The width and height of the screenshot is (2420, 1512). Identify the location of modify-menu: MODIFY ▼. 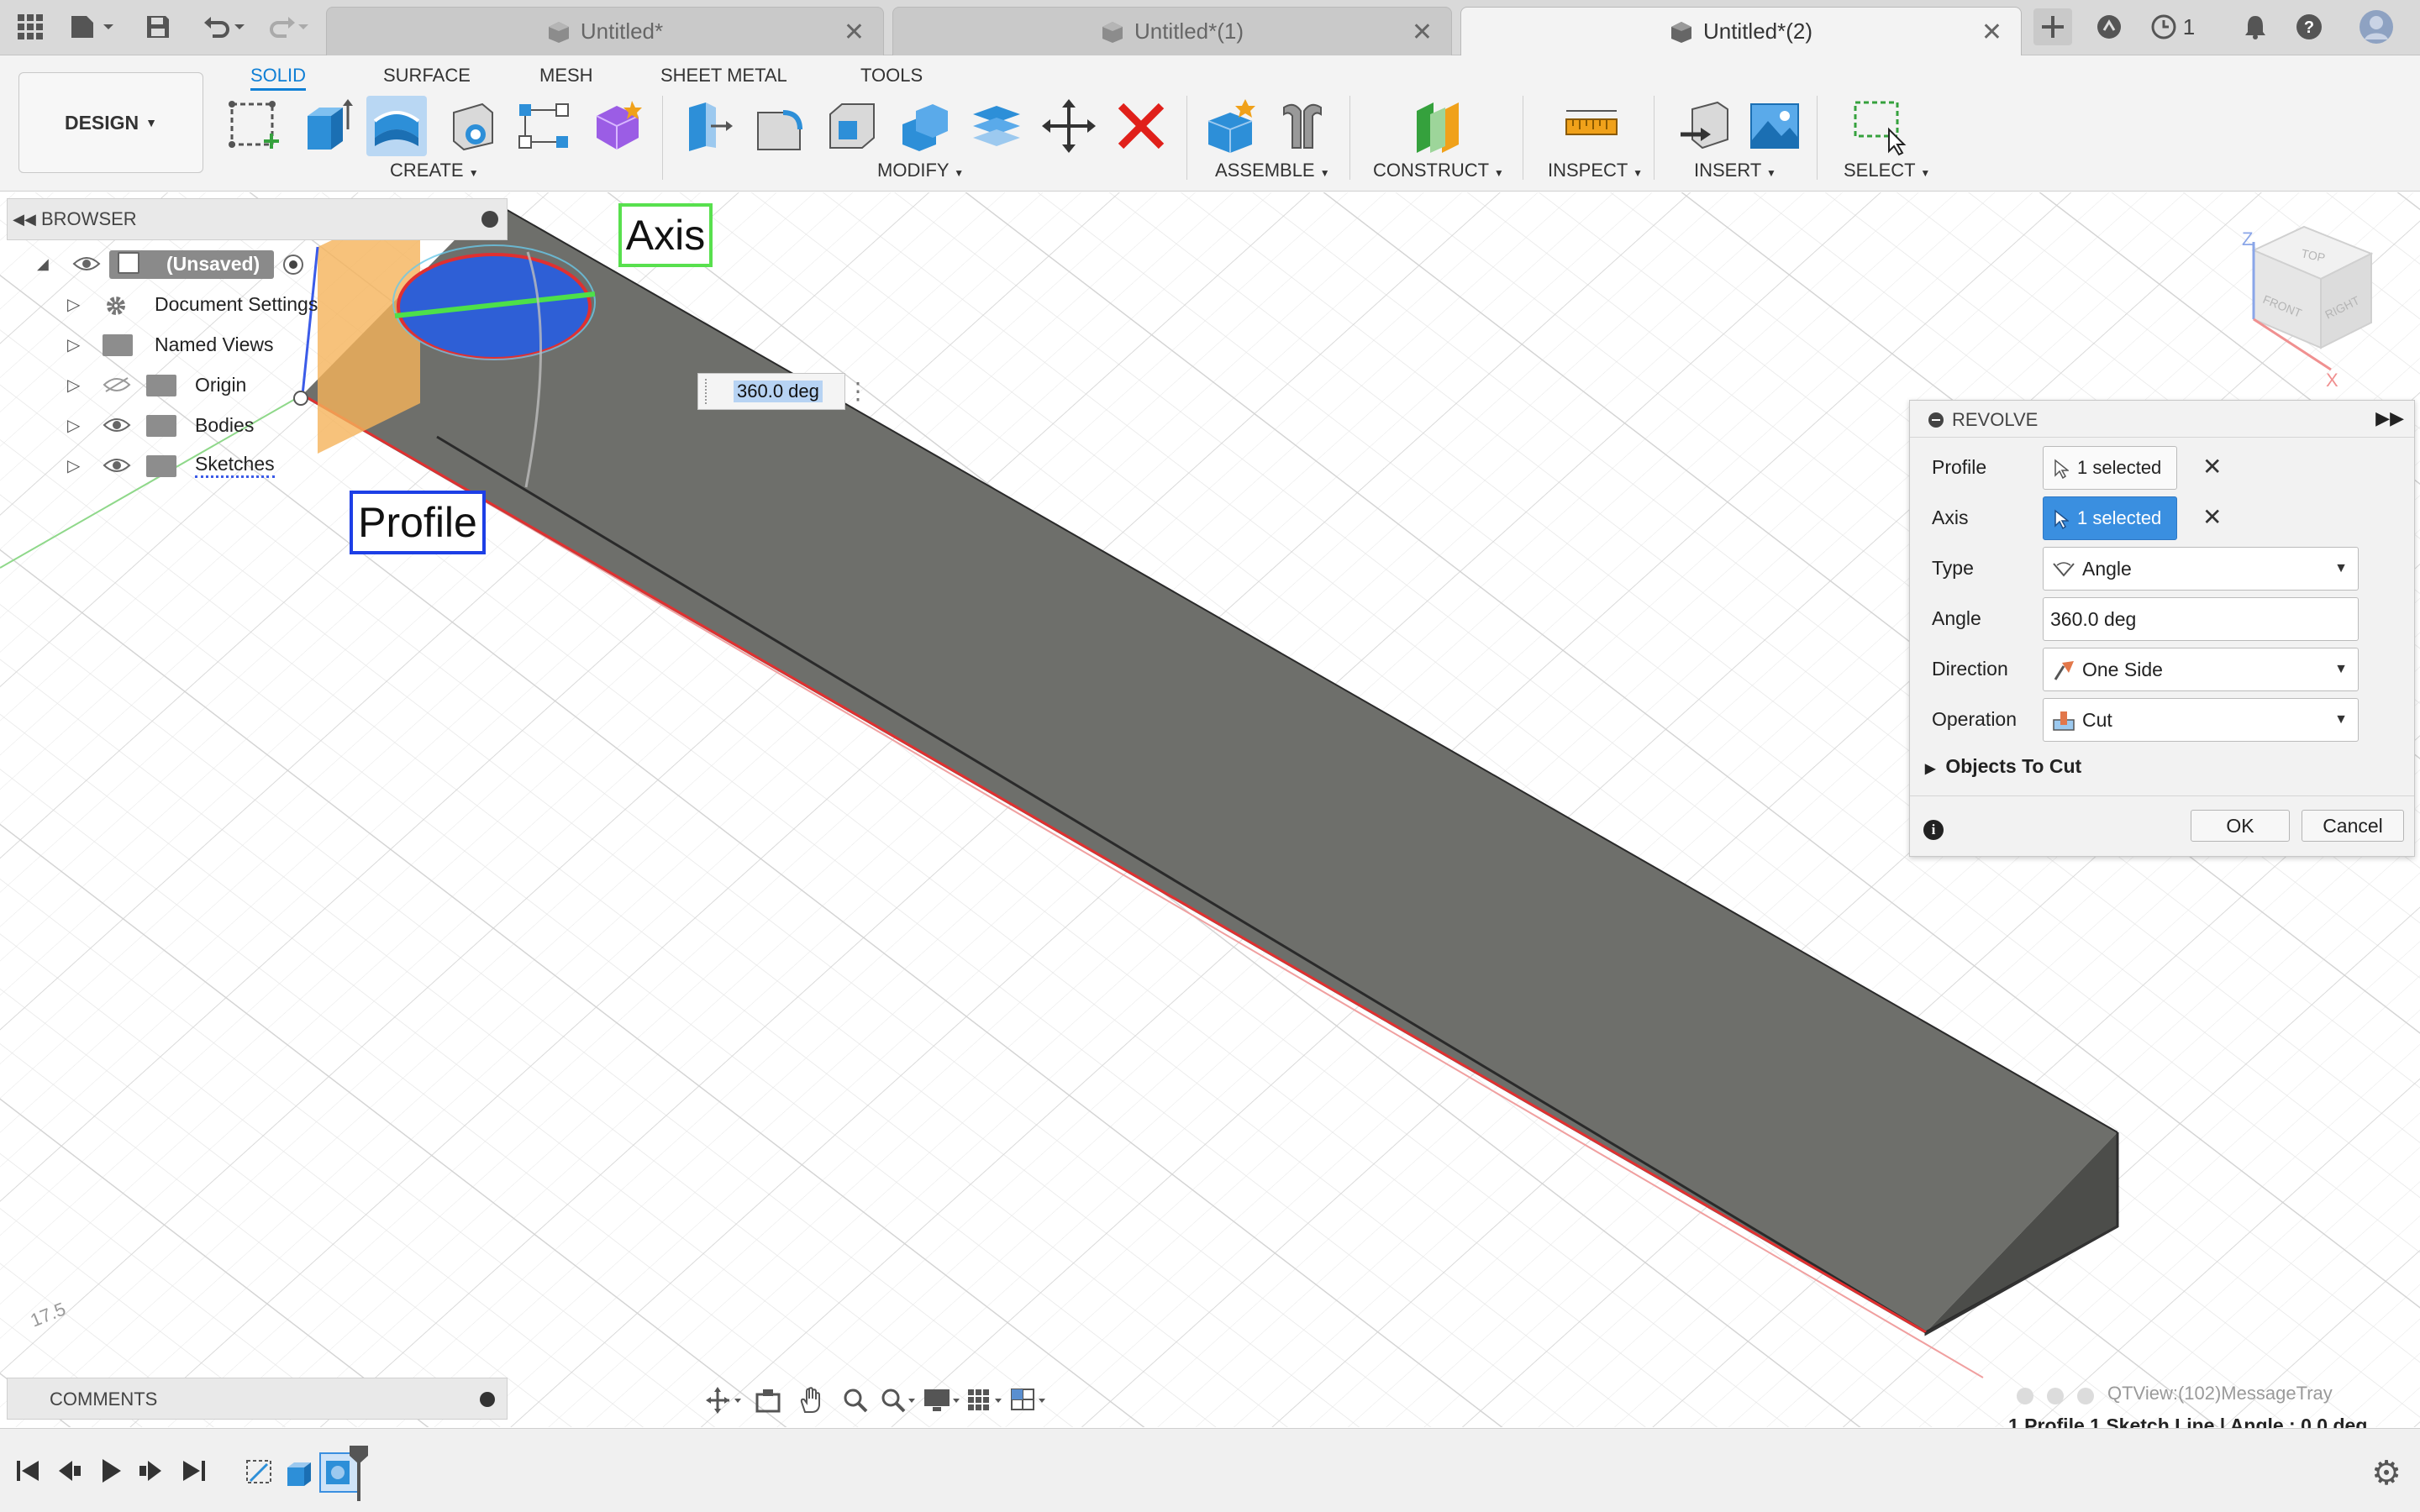
(921, 170).